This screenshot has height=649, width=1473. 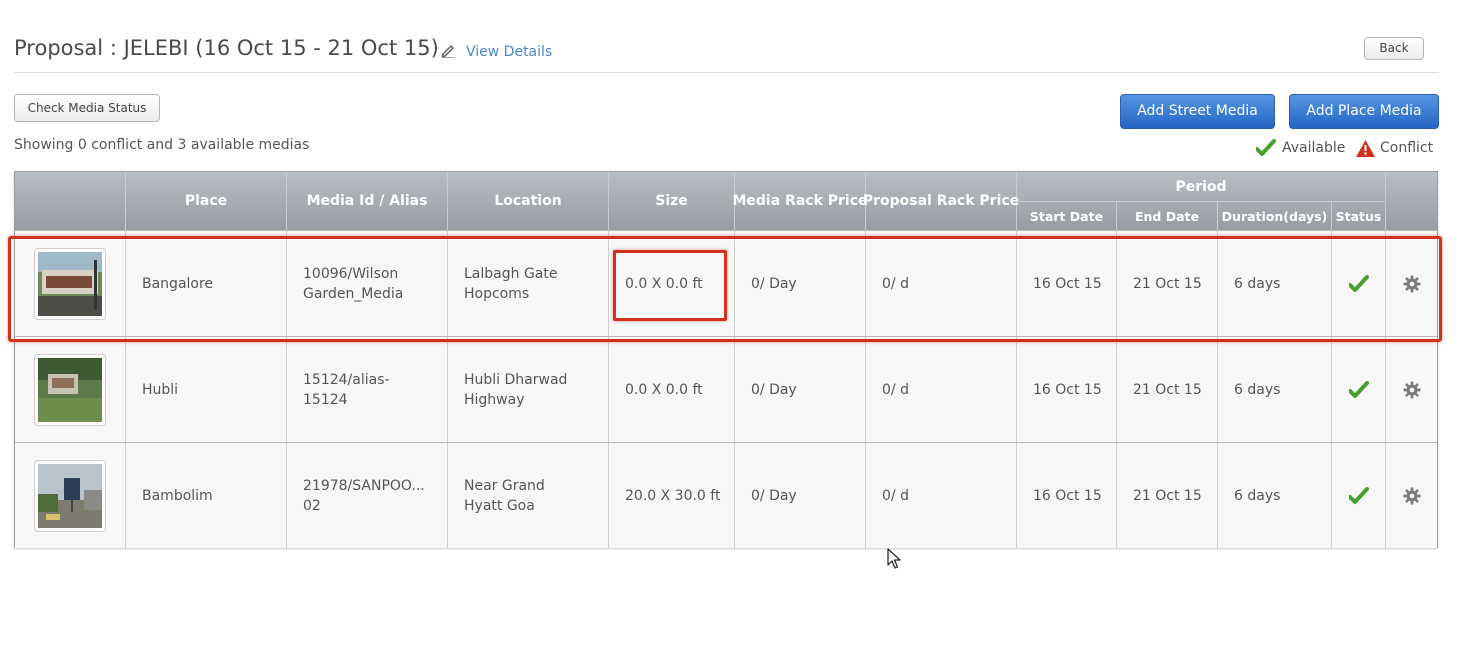 I want to click on check-media-status-button: Check Media Status, so click(x=87, y=108).